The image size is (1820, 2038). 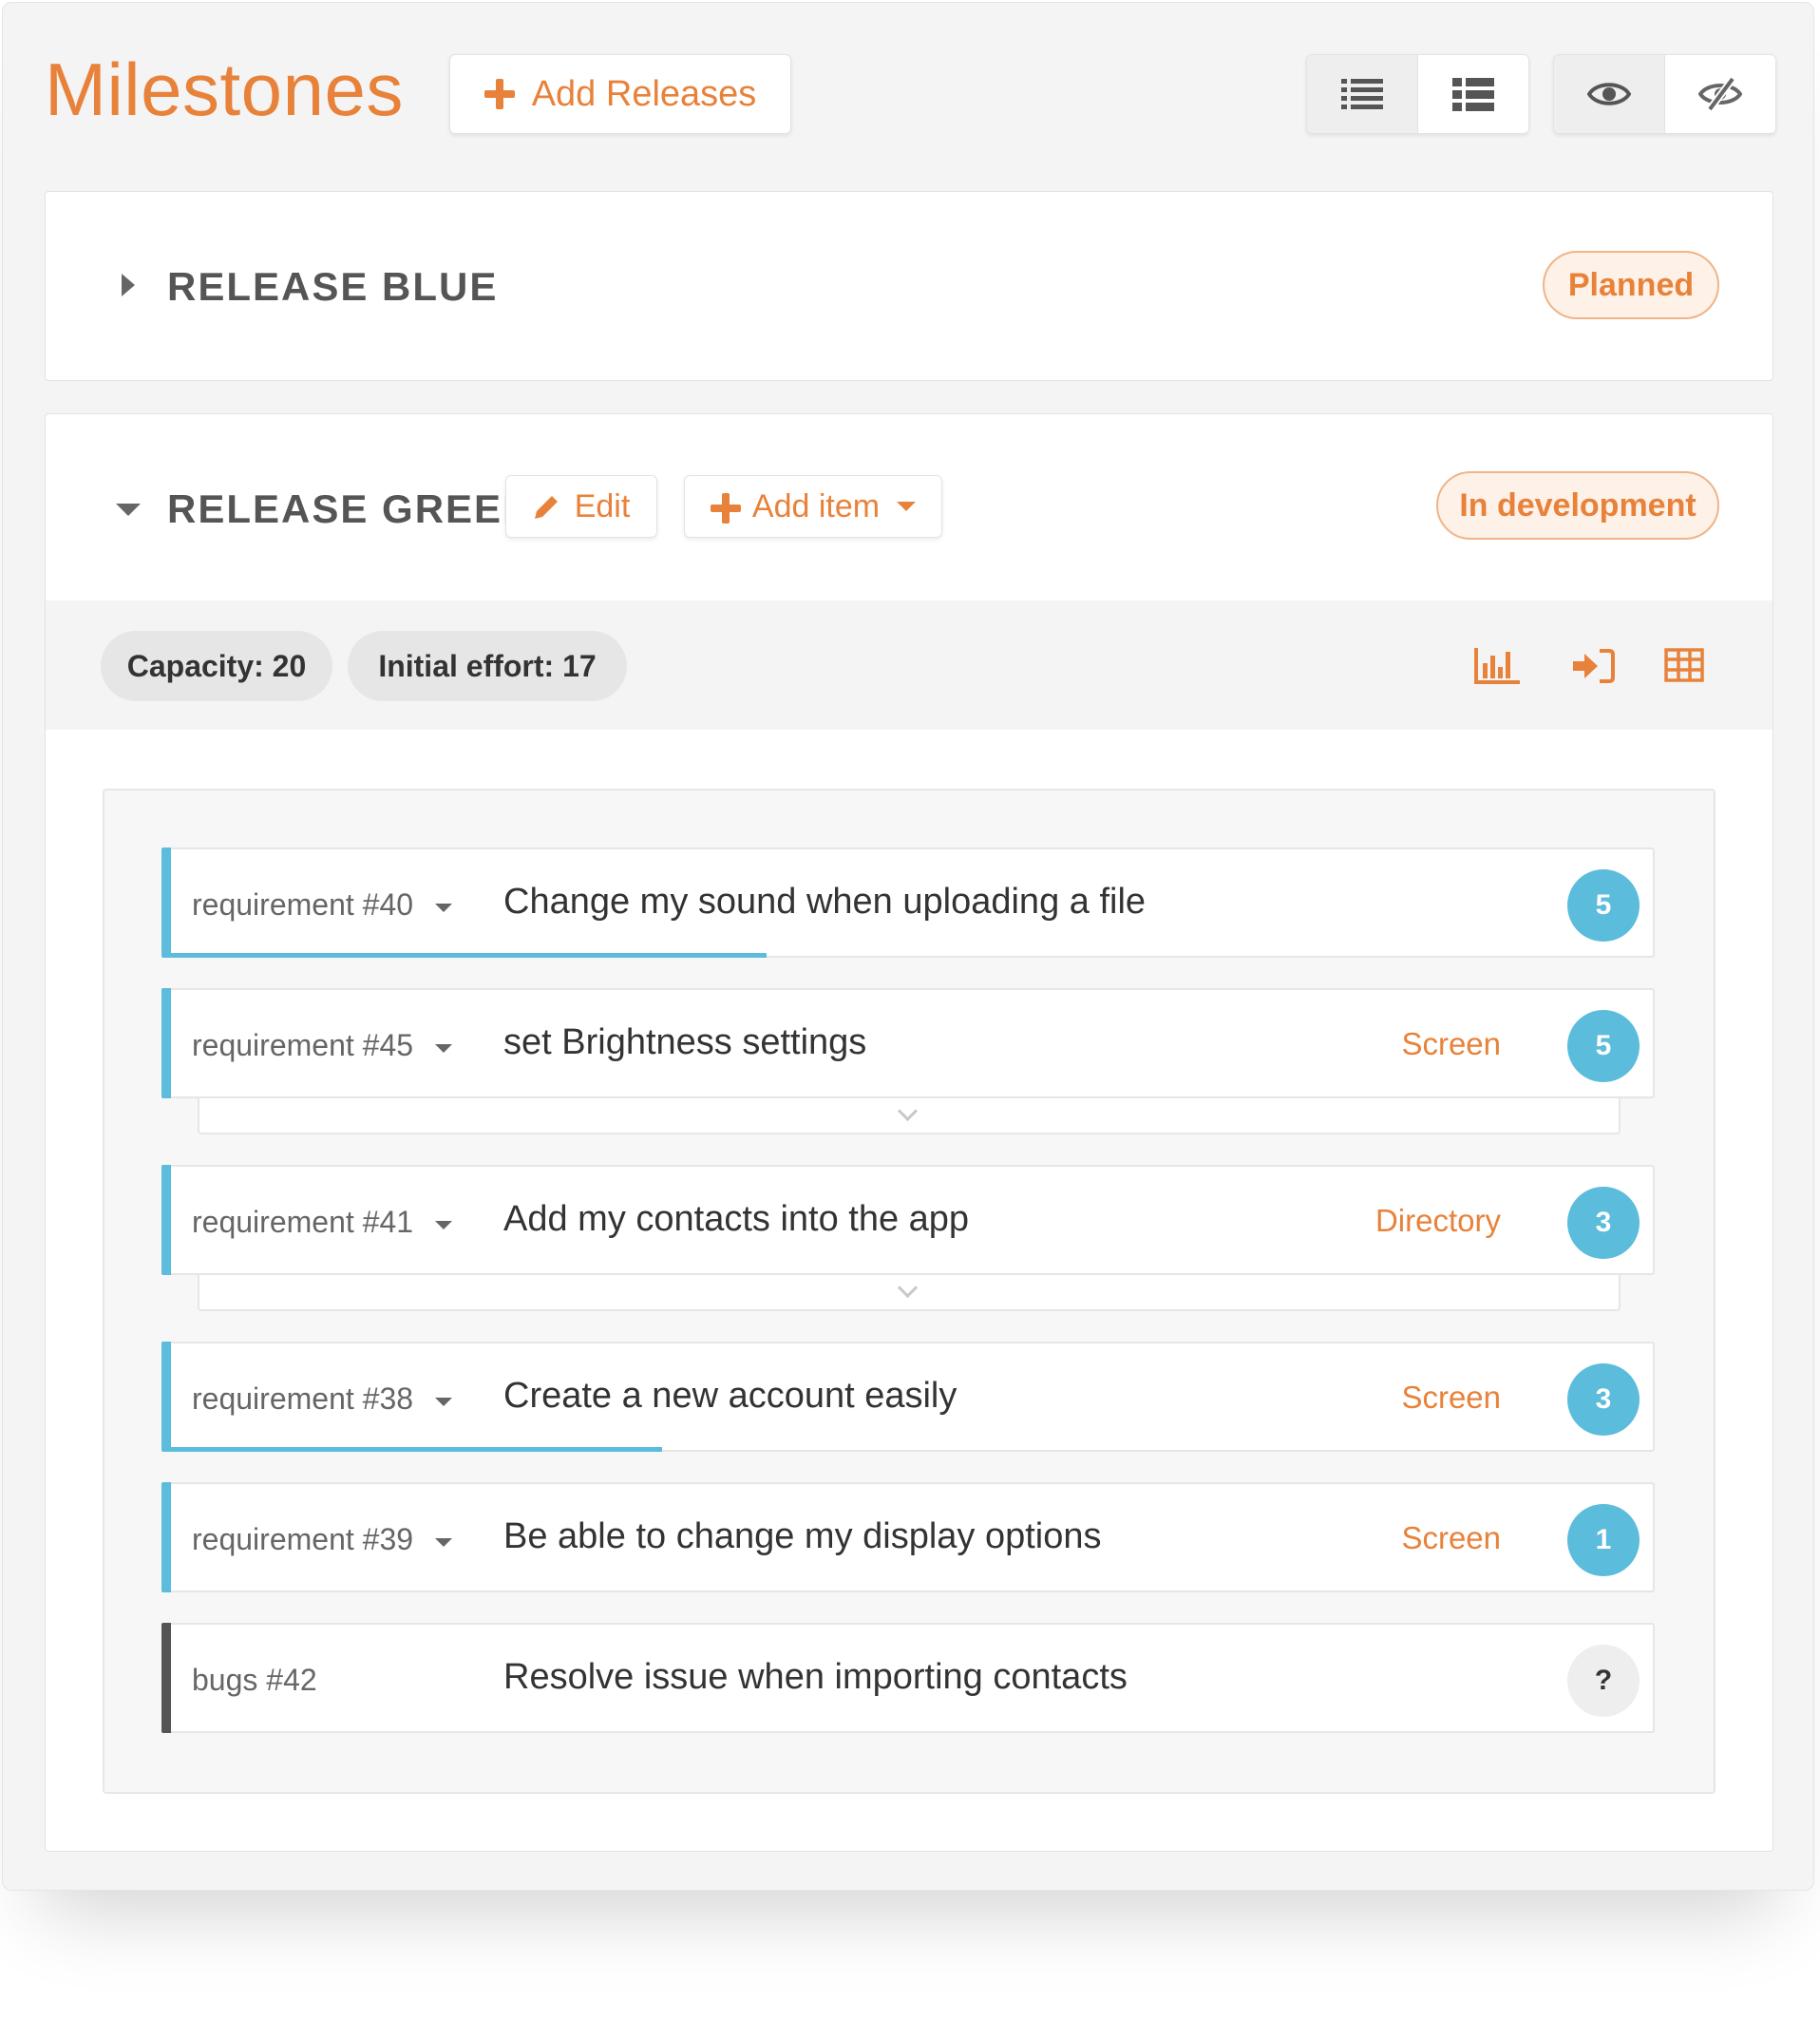 What do you see at coordinates (685, 1042) in the screenshot?
I see `item-name: set Brightness settings` at bounding box center [685, 1042].